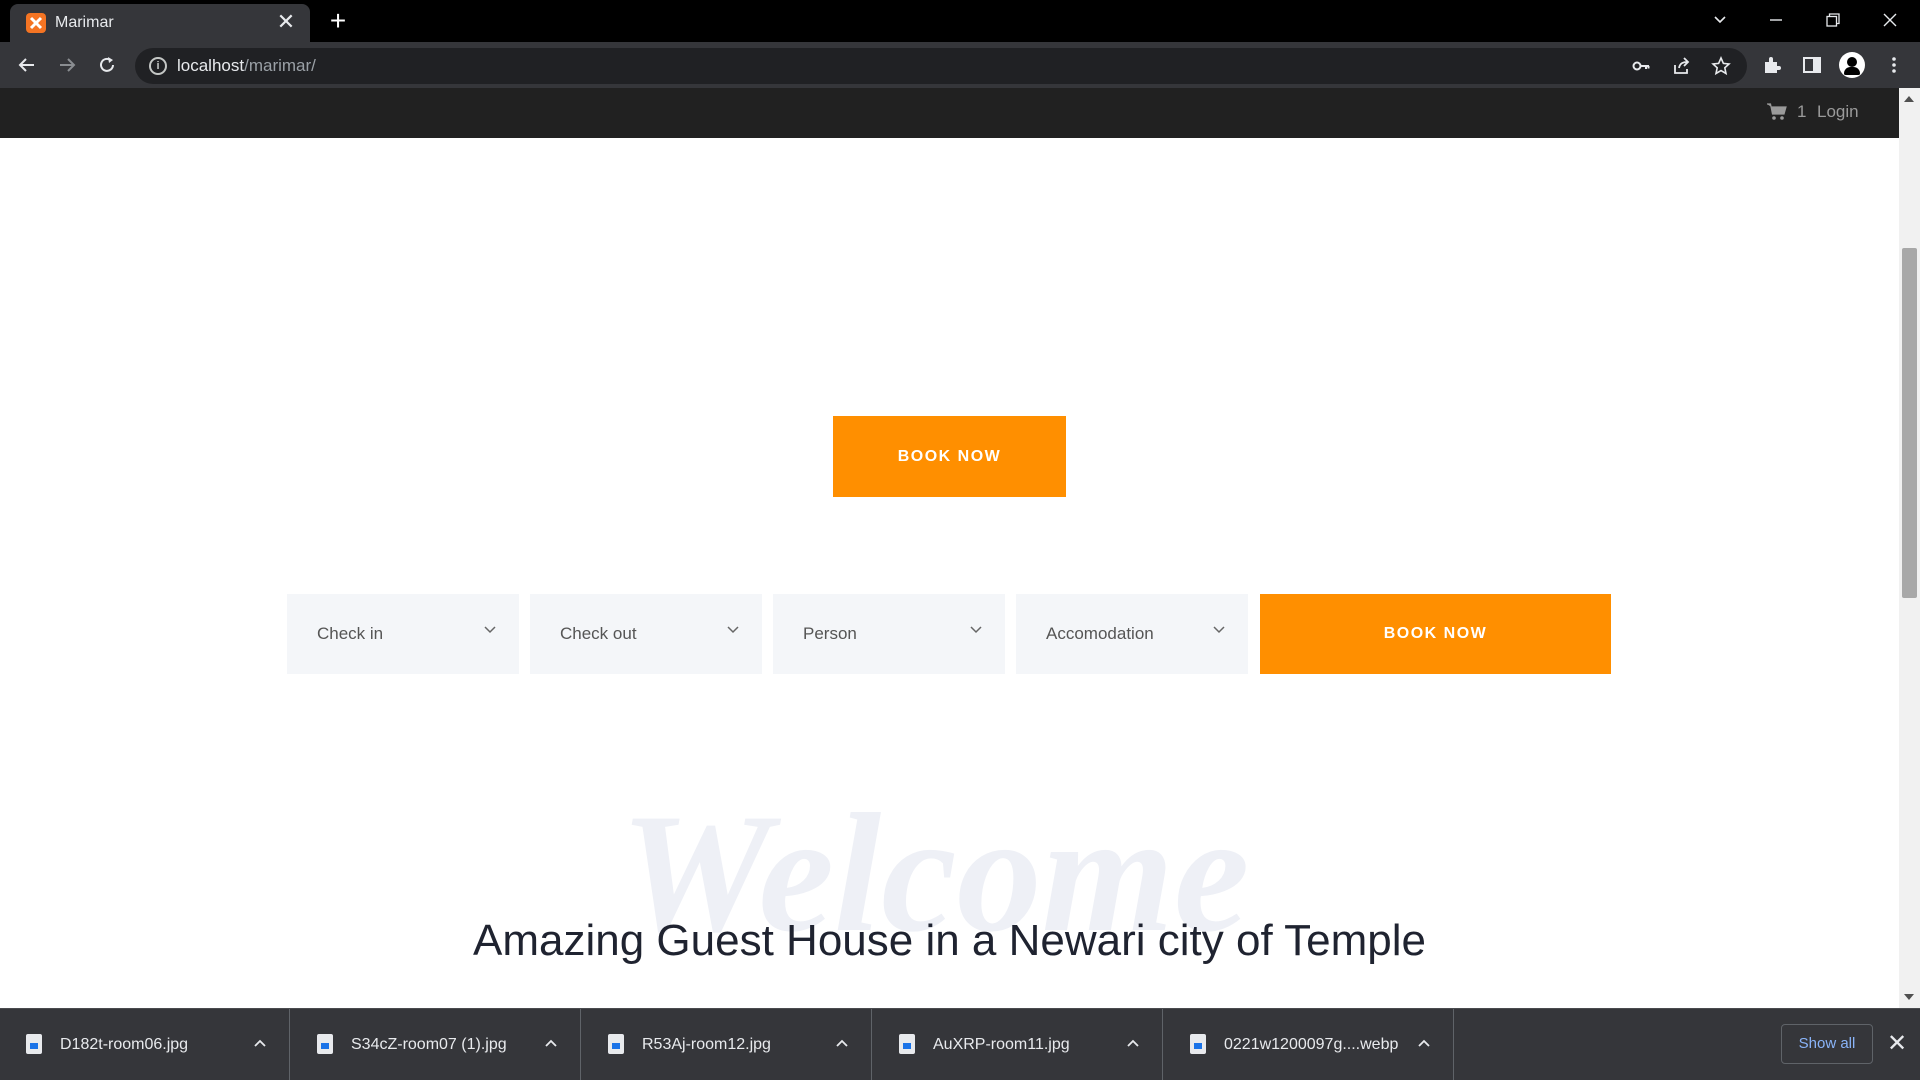  I want to click on side-panel-icon, so click(1812, 65).